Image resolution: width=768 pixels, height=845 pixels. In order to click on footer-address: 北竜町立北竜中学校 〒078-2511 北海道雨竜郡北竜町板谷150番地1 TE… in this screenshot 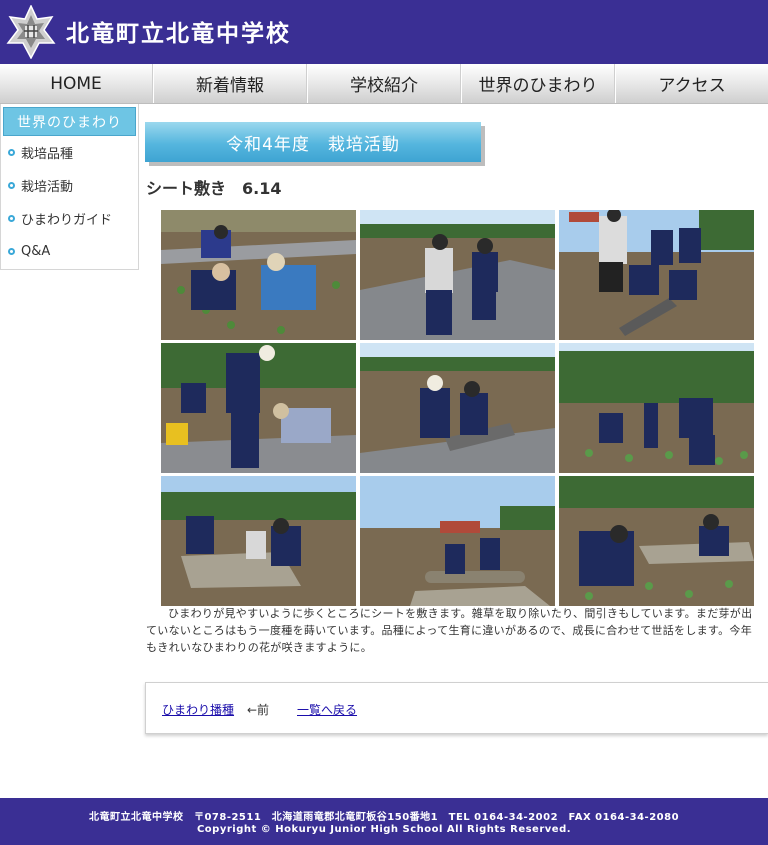, I will do `click(384, 817)`.